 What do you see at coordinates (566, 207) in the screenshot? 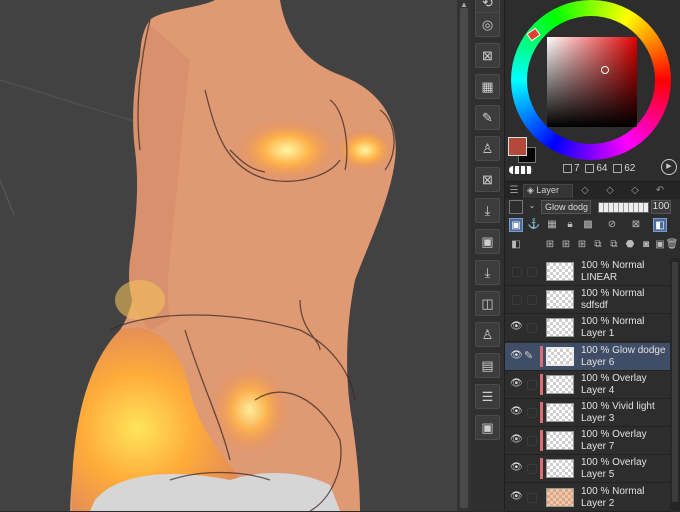
I see `blend-mode-select: Glow dodg` at bounding box center [566, 207].